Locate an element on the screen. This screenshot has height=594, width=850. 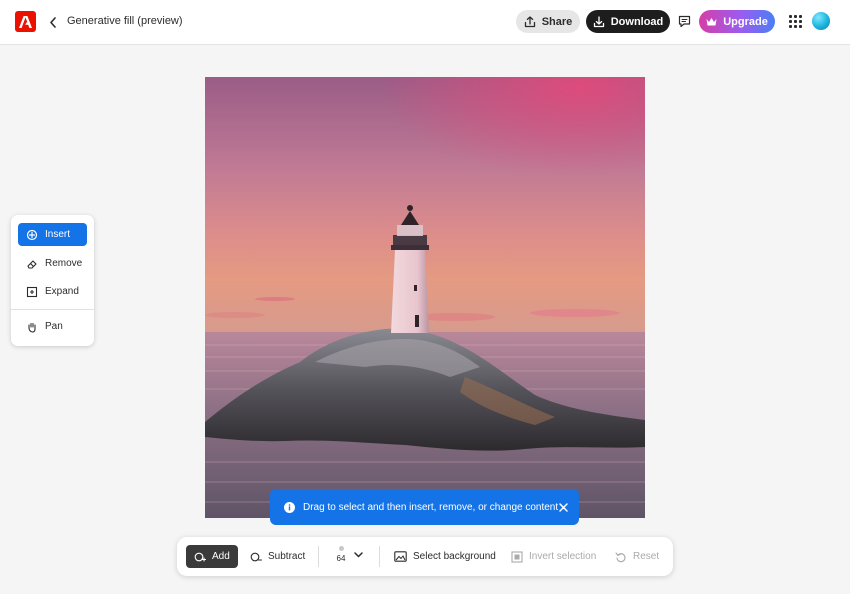
brush-size-dropdown is located at coordinates (358, 555).